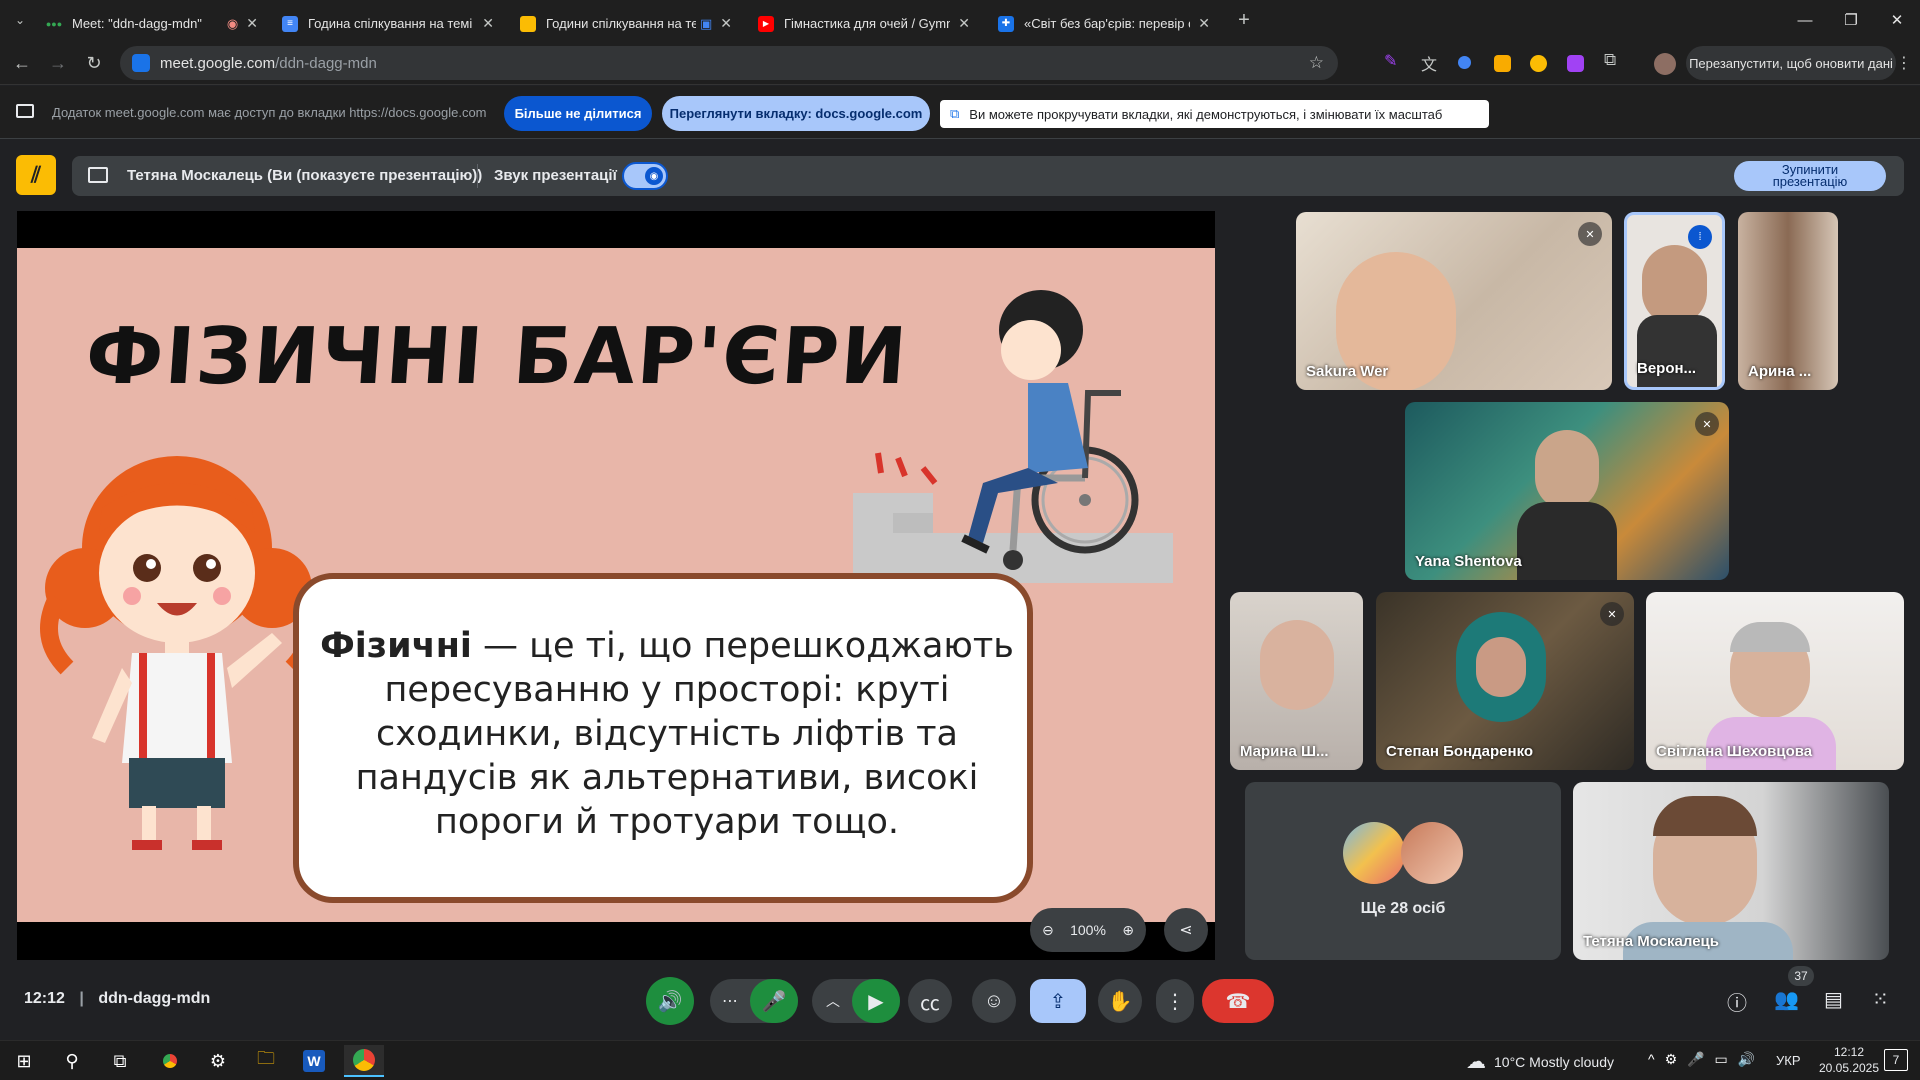 The height and width of the screenshot is (1080, 1920). I want to click on participant-name: Yana Shentova, so click(1468, 561).